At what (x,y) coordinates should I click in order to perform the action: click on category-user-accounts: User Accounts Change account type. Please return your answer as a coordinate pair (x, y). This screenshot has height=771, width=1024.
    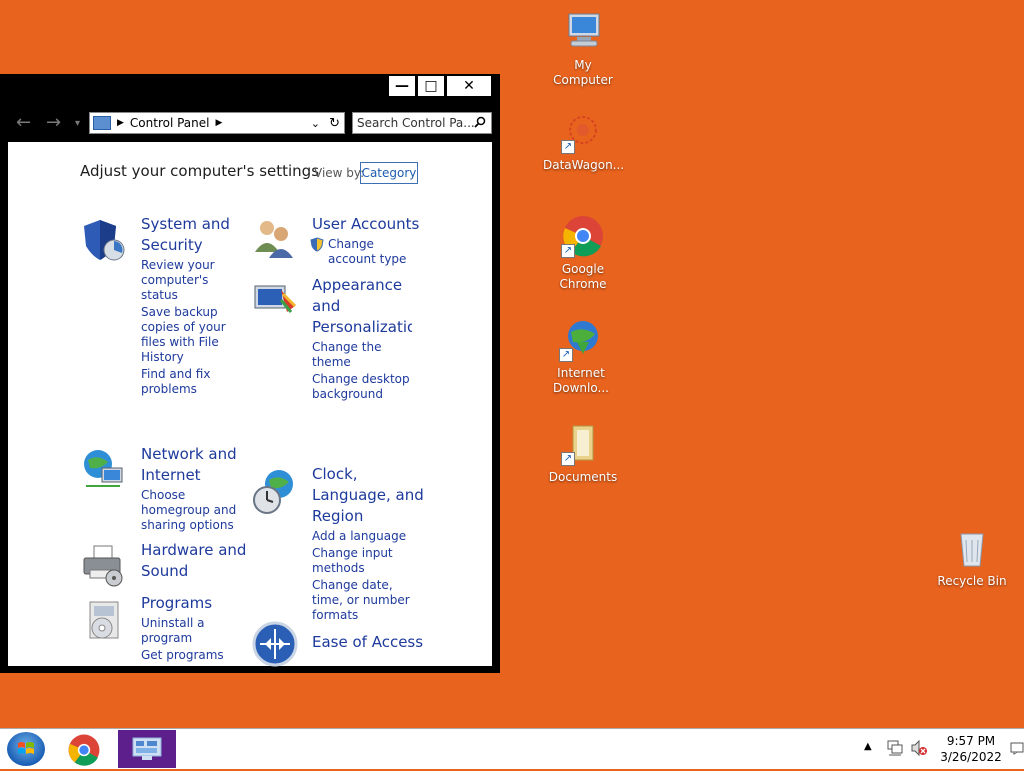
    Looking at the image, I should click on (366, 240).